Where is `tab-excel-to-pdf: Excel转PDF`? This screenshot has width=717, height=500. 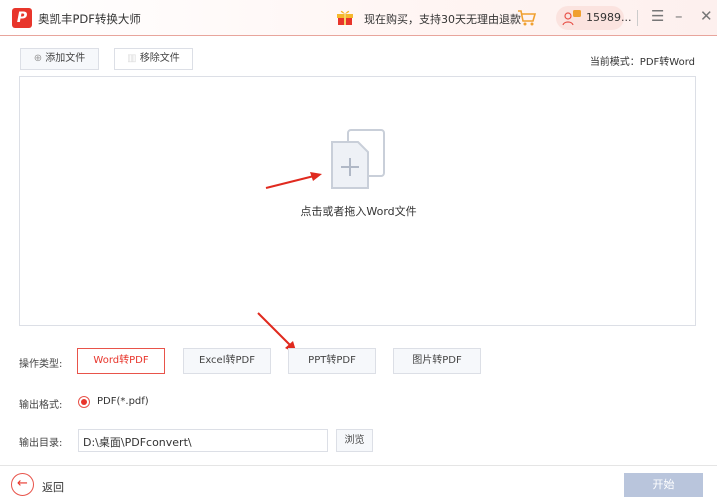
tab-excel-to-pdf: Excel转PDF is located at coordinates (227, 361).